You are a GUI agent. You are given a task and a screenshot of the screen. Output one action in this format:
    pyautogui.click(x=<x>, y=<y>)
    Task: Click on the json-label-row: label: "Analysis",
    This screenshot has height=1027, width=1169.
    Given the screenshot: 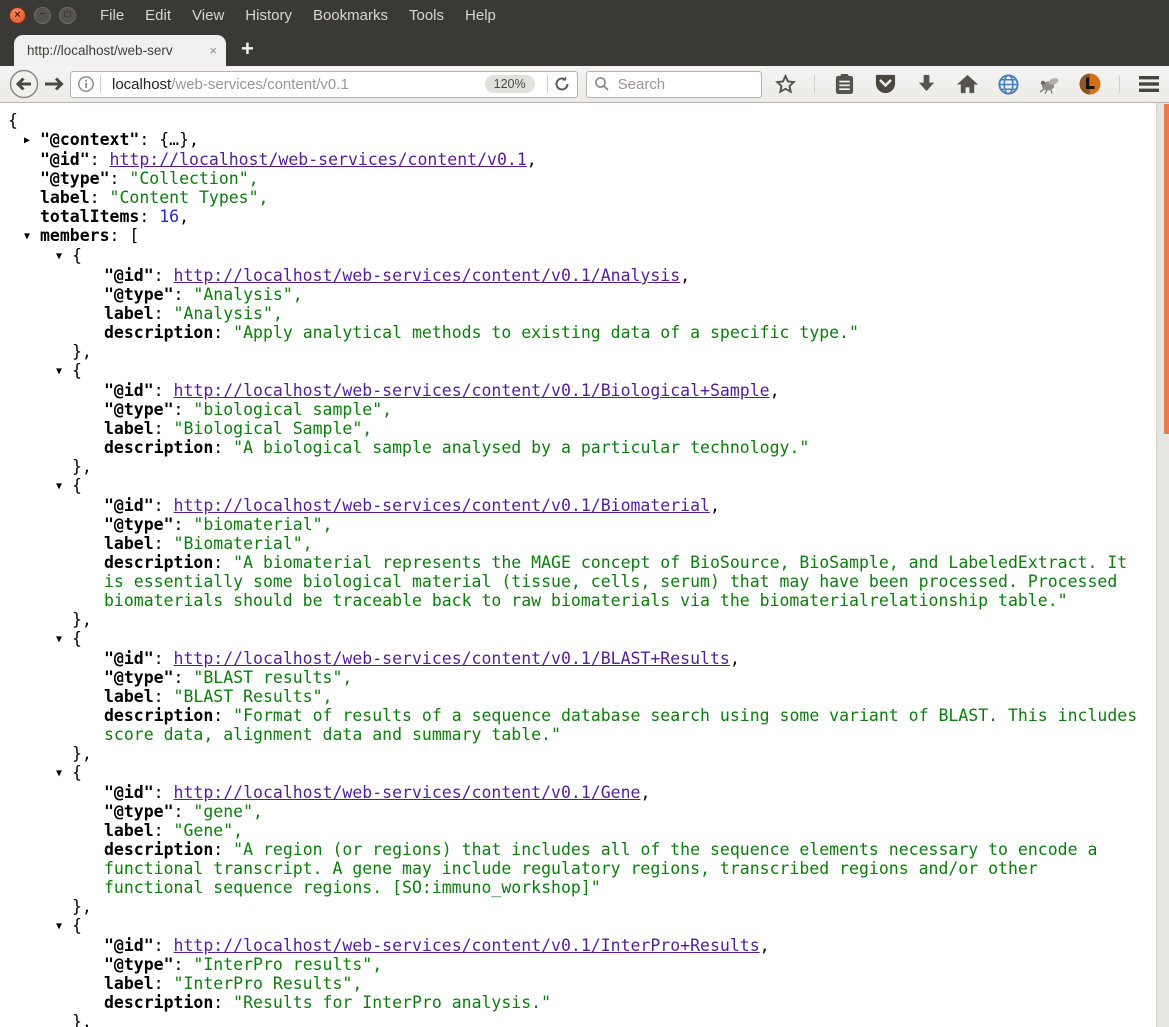 What is the action you would take?
    pyautogui.click(x=572, y=313)
    